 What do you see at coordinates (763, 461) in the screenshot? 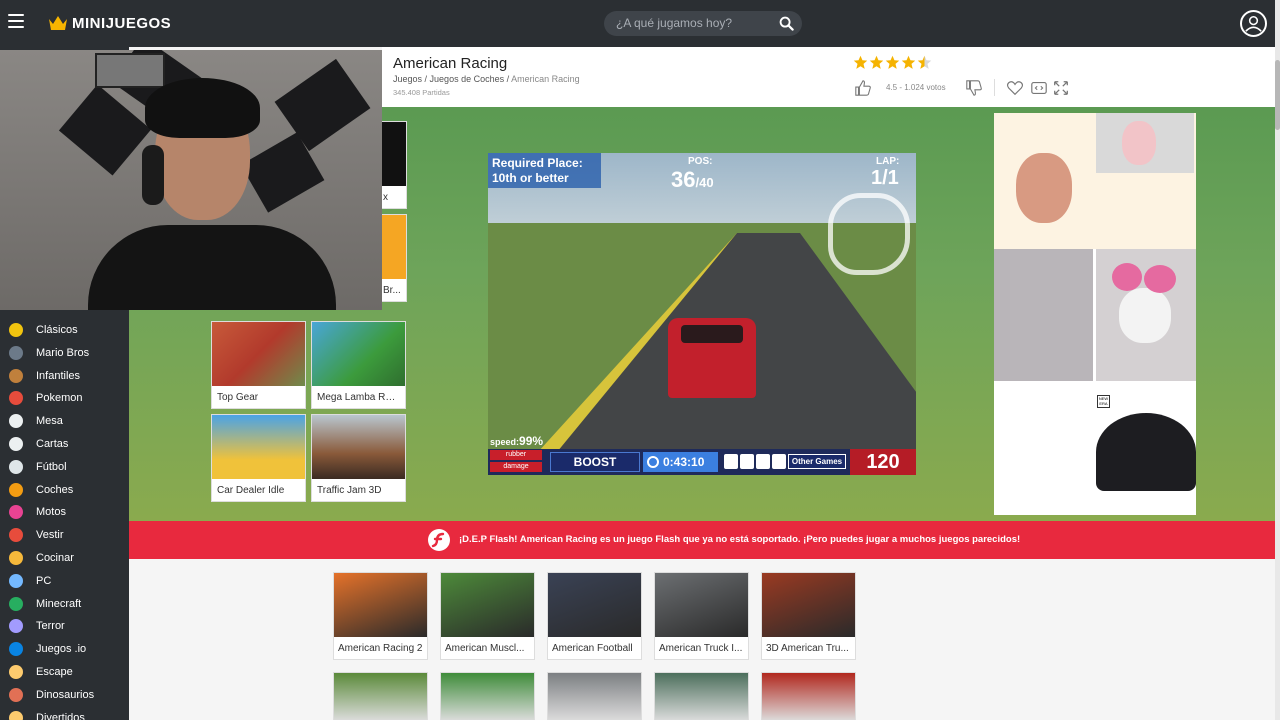
I see `help-icon` at bounding box center [763, 461].